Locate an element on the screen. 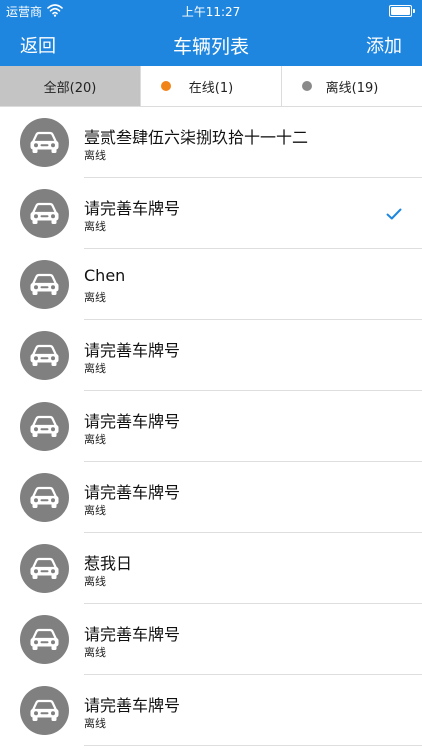 This screenshot has width=422, height=750. offline-dot-icon is located at coordinates (307, 86).